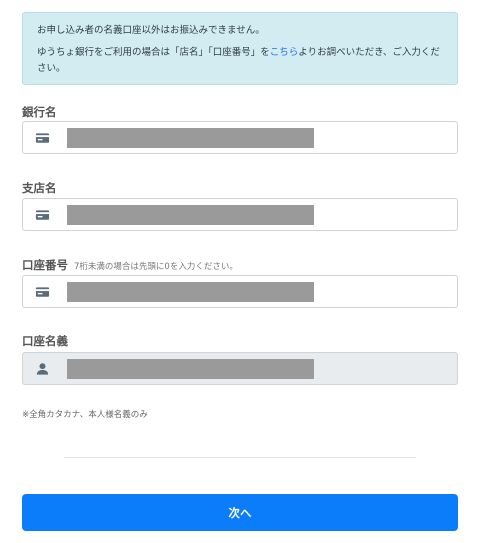 The height and width of the screenshot is (543, 480). Describe the element at coordinates (240, 457) in the screenshot. I see `divider` at that location.